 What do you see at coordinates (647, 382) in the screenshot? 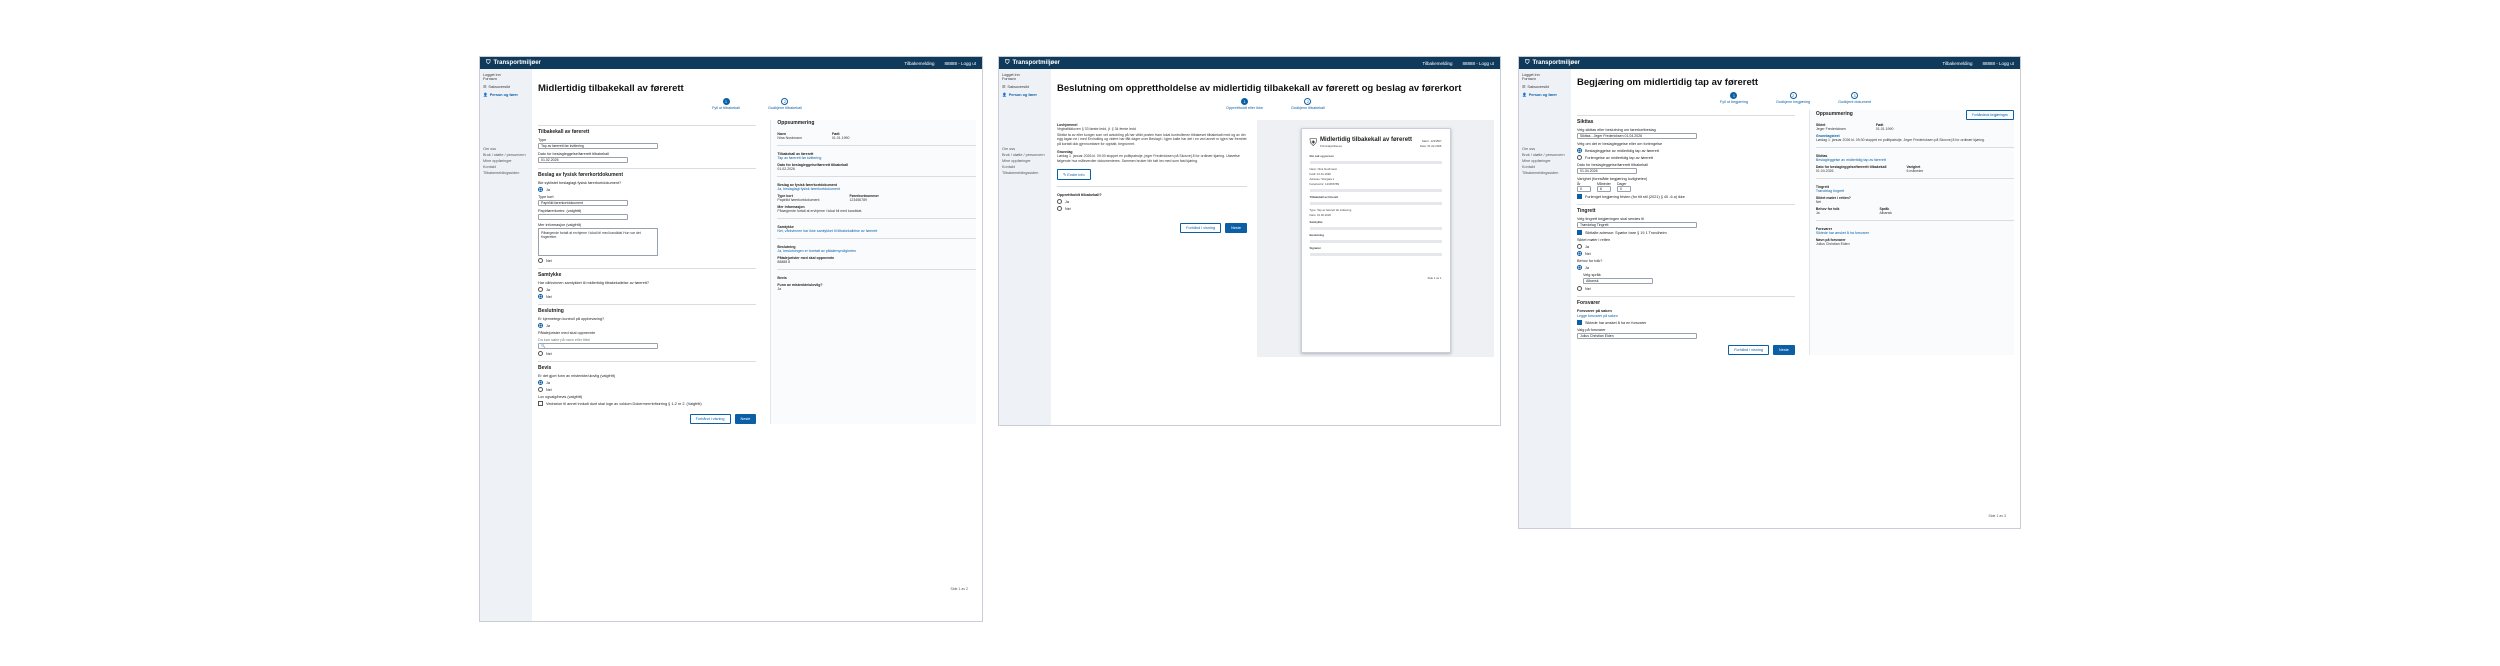
I see `evidence-yes: Ja` at bounding box center [647, 382].